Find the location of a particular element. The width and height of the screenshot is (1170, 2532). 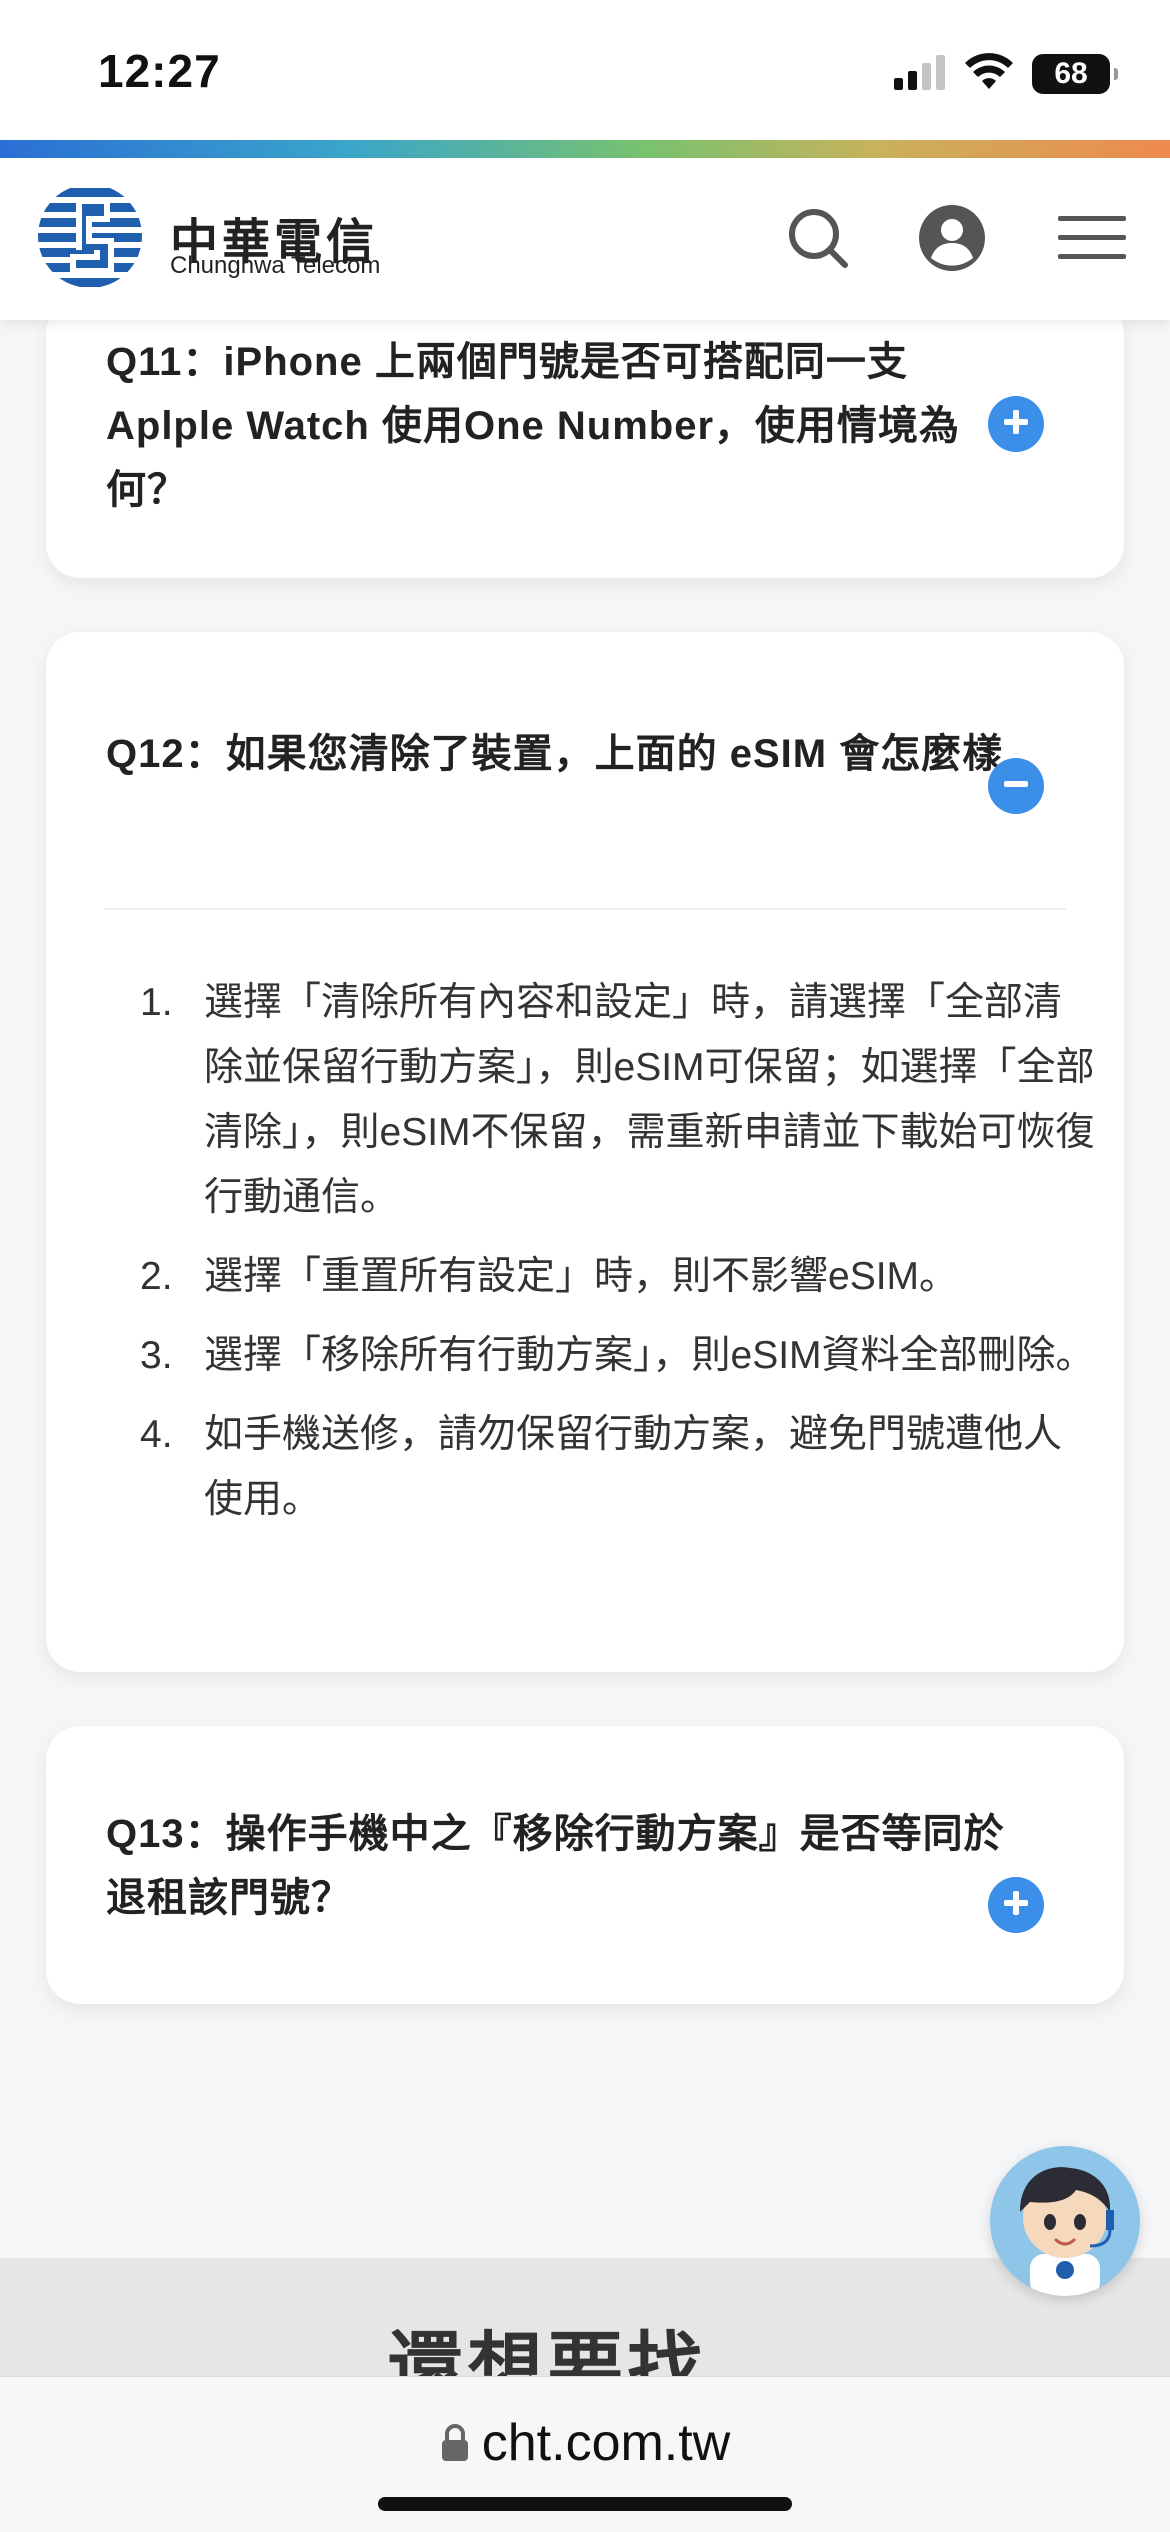

lock-icon is located at coordinates (455, 2446).